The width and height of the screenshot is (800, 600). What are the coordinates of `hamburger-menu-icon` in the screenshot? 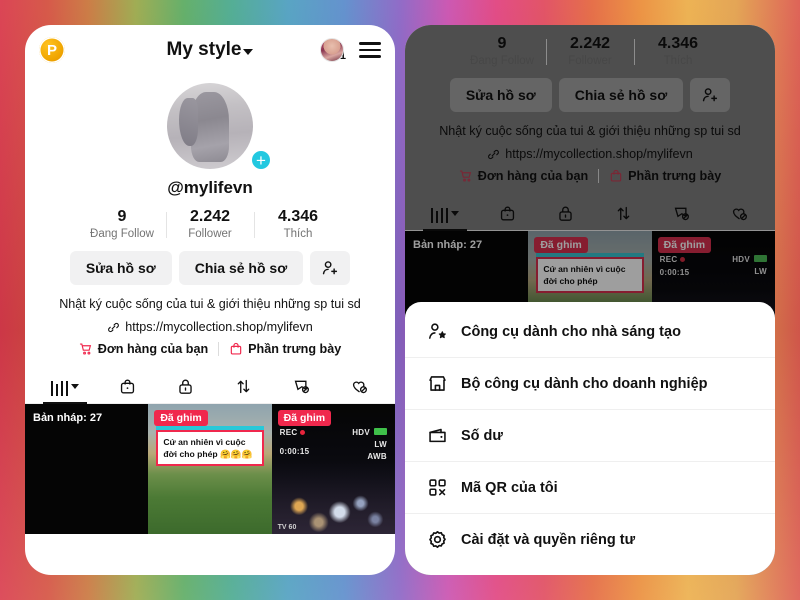 It's located at (370, 50).